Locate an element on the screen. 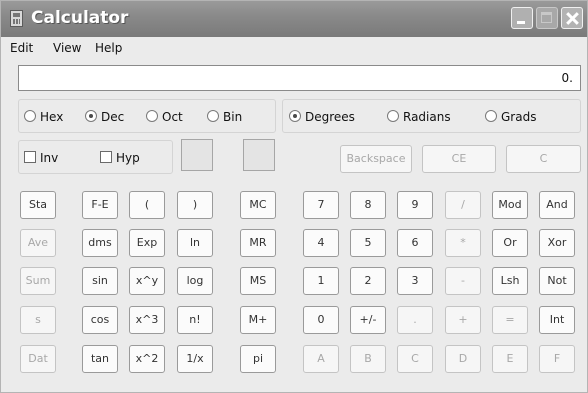 The width and height of the screenshot is (588, 393). sum-button: Sum is located at coordinates (38, 281).